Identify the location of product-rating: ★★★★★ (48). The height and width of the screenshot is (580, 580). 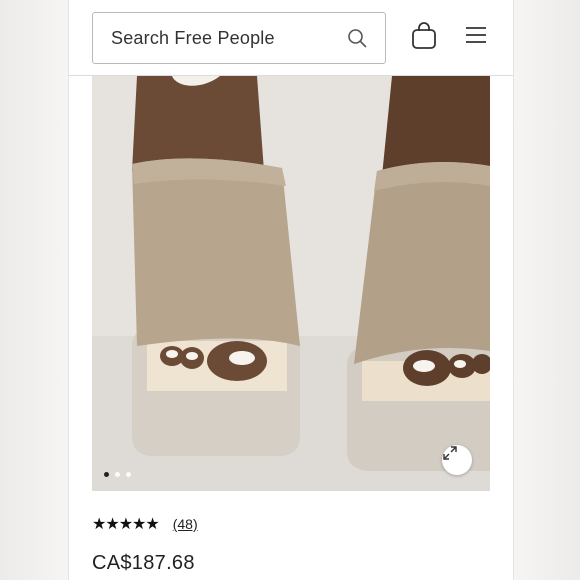
(145, 524).